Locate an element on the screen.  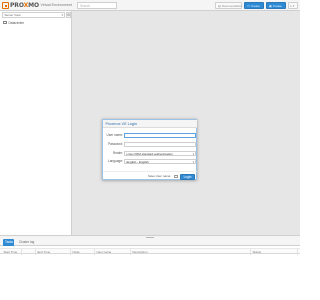
logo-text: PROXMO is located at coordinates (24, 5).